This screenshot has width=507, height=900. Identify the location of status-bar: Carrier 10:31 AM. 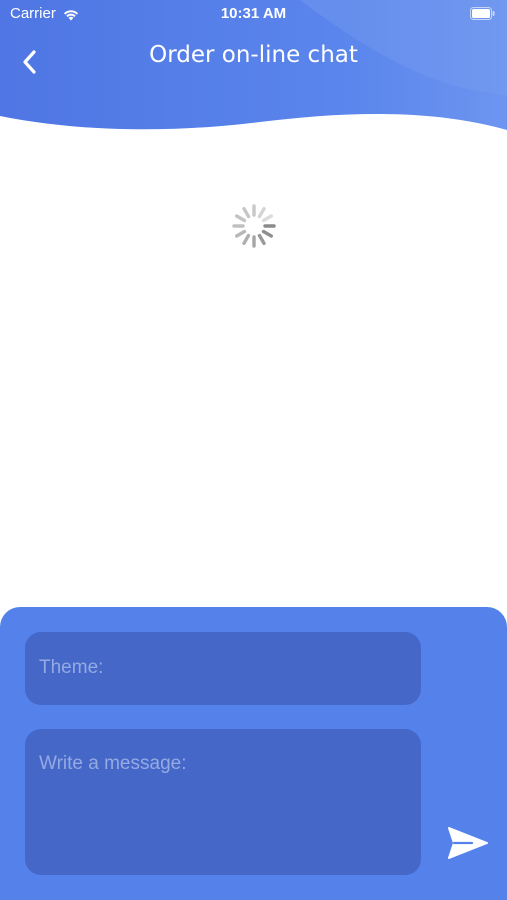
(253, 15).